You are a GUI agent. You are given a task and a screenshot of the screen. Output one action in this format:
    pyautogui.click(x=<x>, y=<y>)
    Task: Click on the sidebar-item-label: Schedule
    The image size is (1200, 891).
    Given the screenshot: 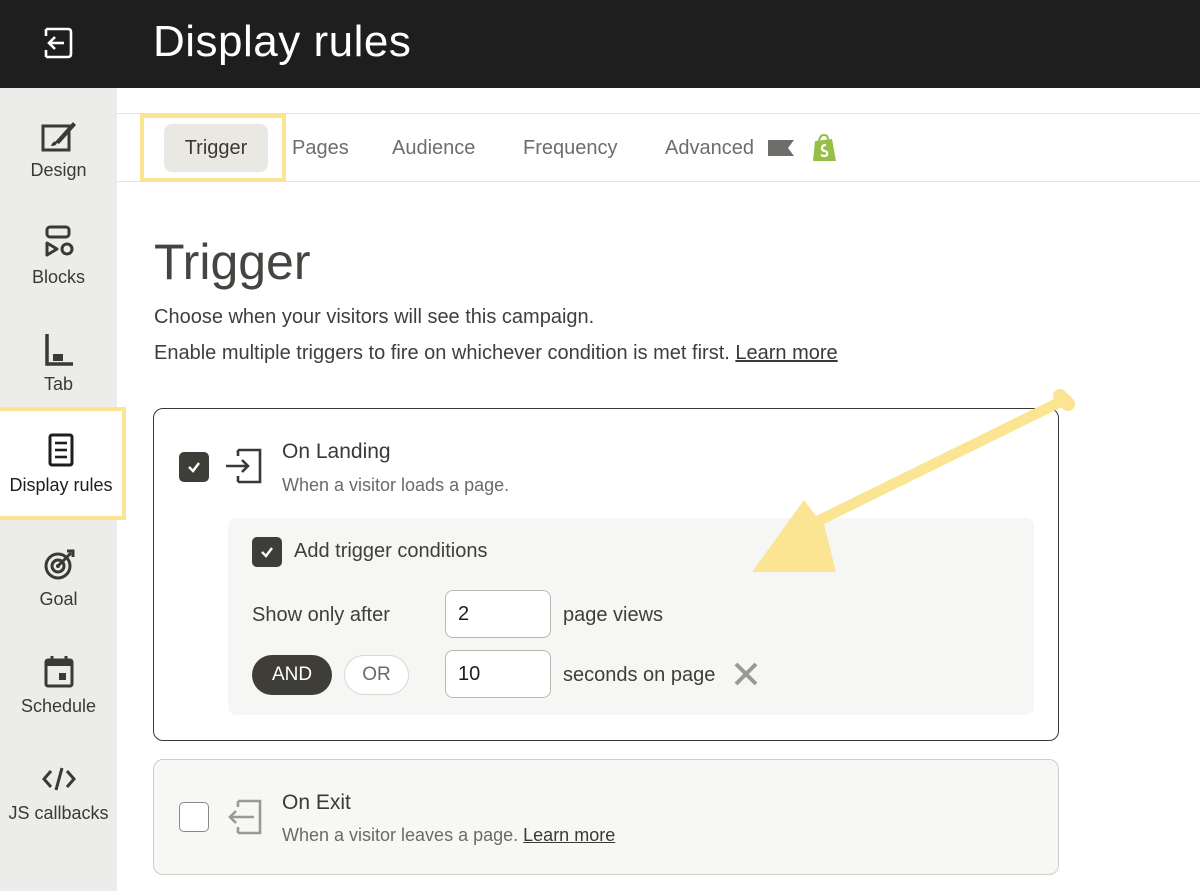 What is the action you would take?
    pyautogui.click(x=58, y=706)
    